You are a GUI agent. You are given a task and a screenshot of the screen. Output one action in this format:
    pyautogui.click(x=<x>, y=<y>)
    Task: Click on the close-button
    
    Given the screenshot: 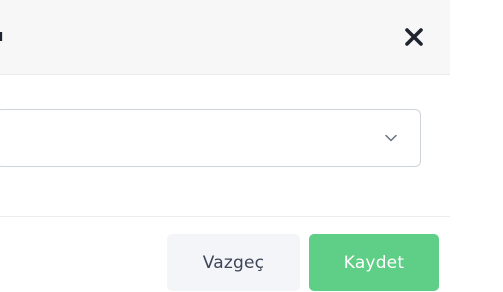 What is the action you would take?
    pyautogui.click(x=414, y=37)
    